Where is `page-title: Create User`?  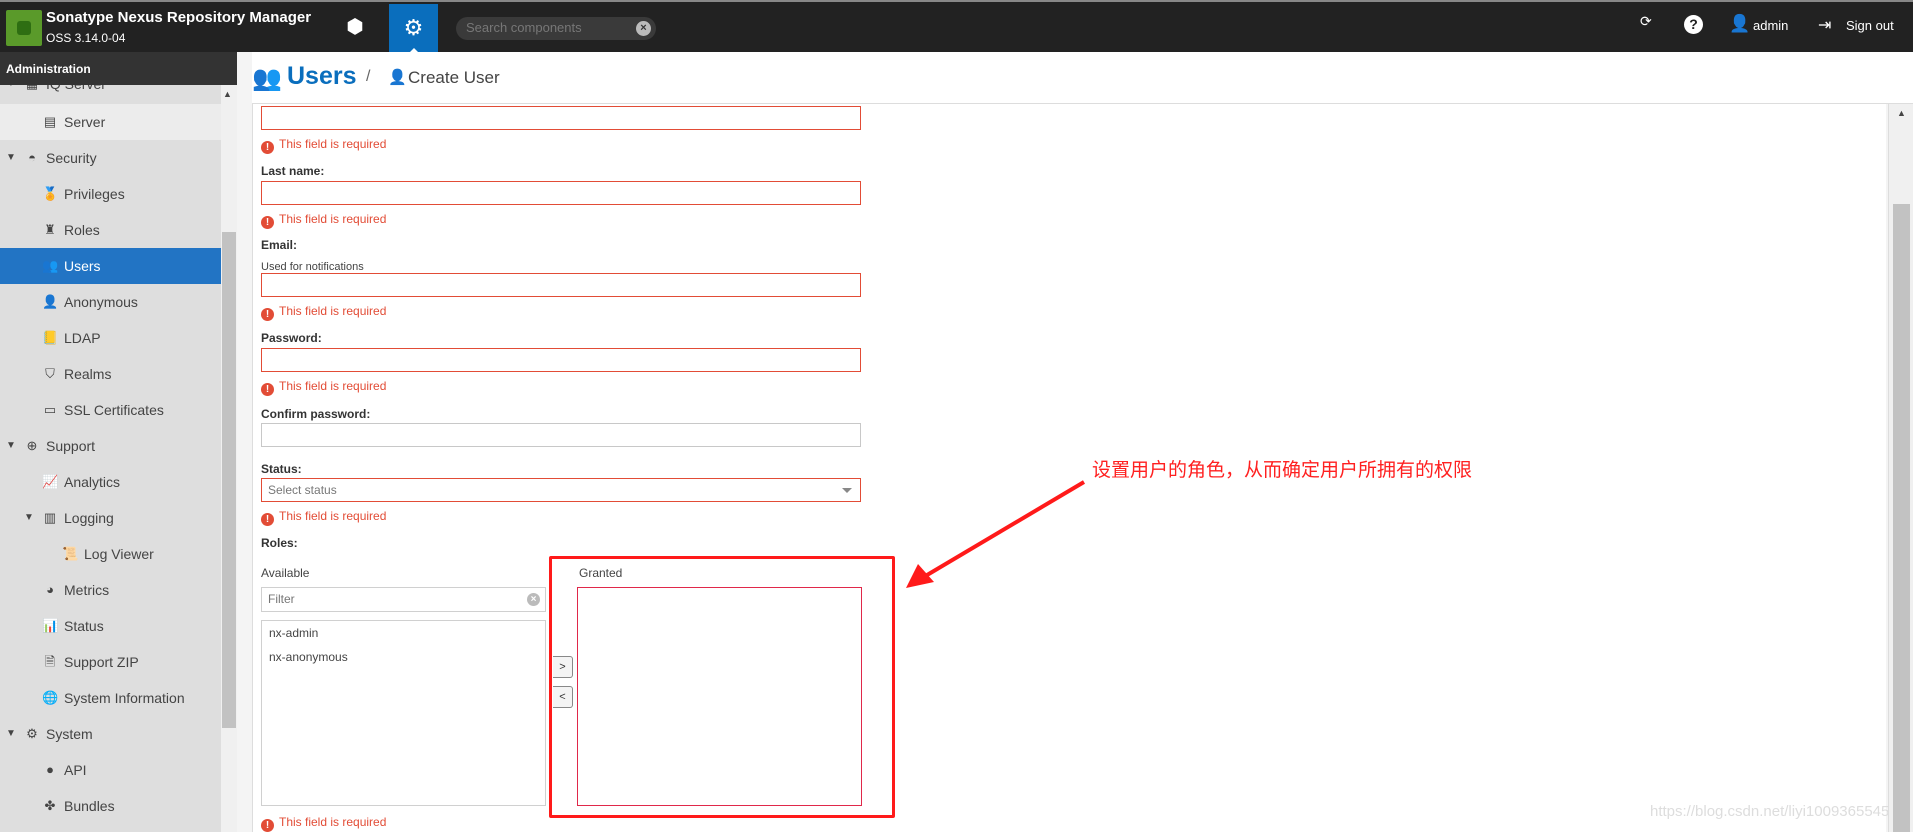 page-title: Create User is located at coordinates (454, 77).